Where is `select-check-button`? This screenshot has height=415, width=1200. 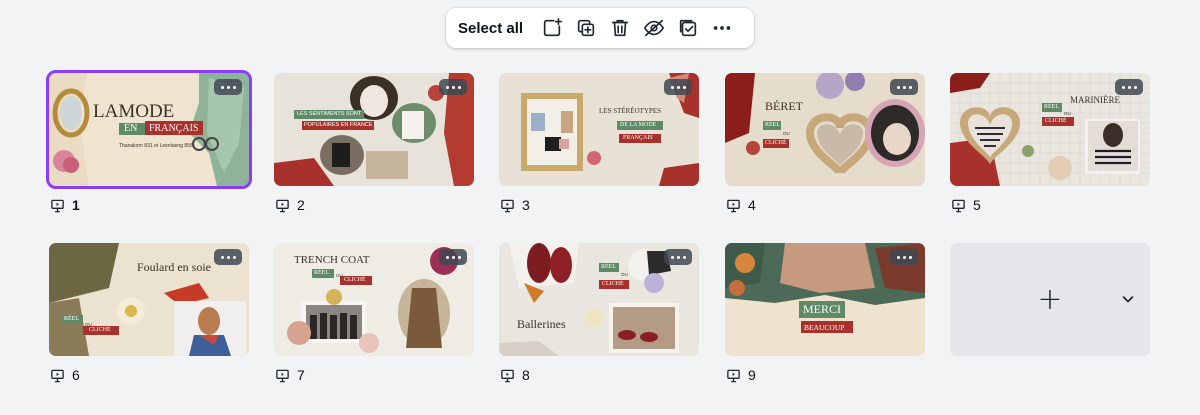
select-check-button is located at coordinates (688, 28).